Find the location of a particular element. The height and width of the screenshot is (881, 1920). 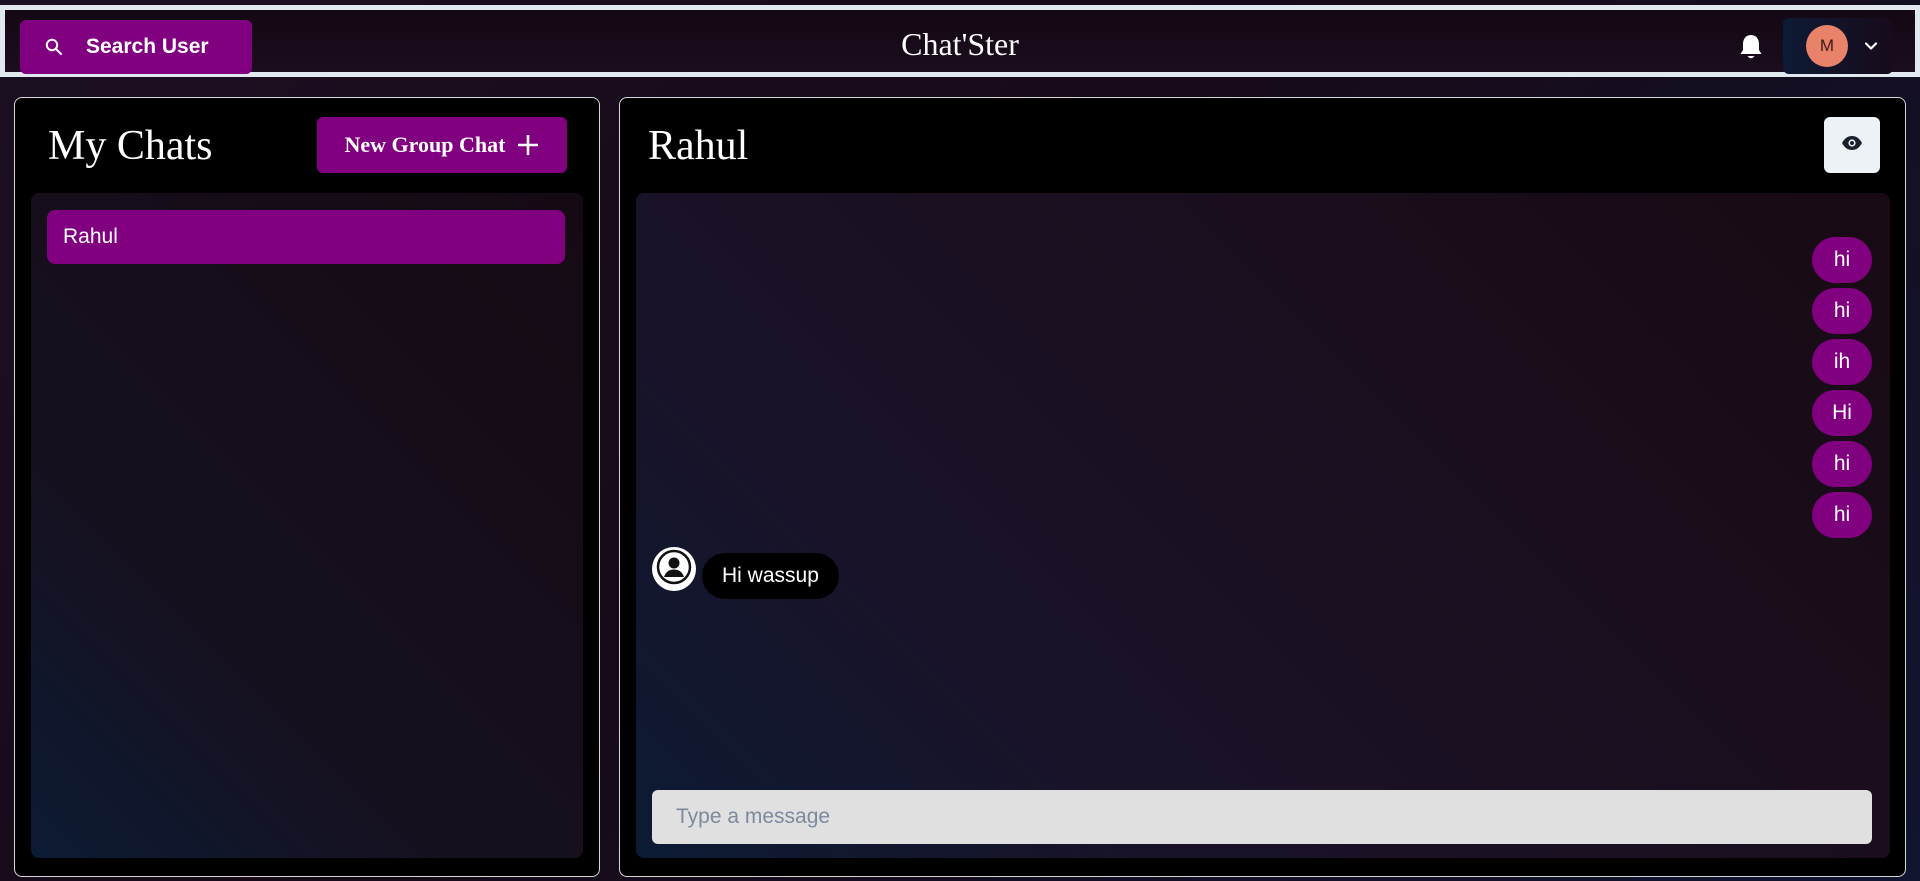

received-message: Hi wassup is located at coordinates (770, 576).